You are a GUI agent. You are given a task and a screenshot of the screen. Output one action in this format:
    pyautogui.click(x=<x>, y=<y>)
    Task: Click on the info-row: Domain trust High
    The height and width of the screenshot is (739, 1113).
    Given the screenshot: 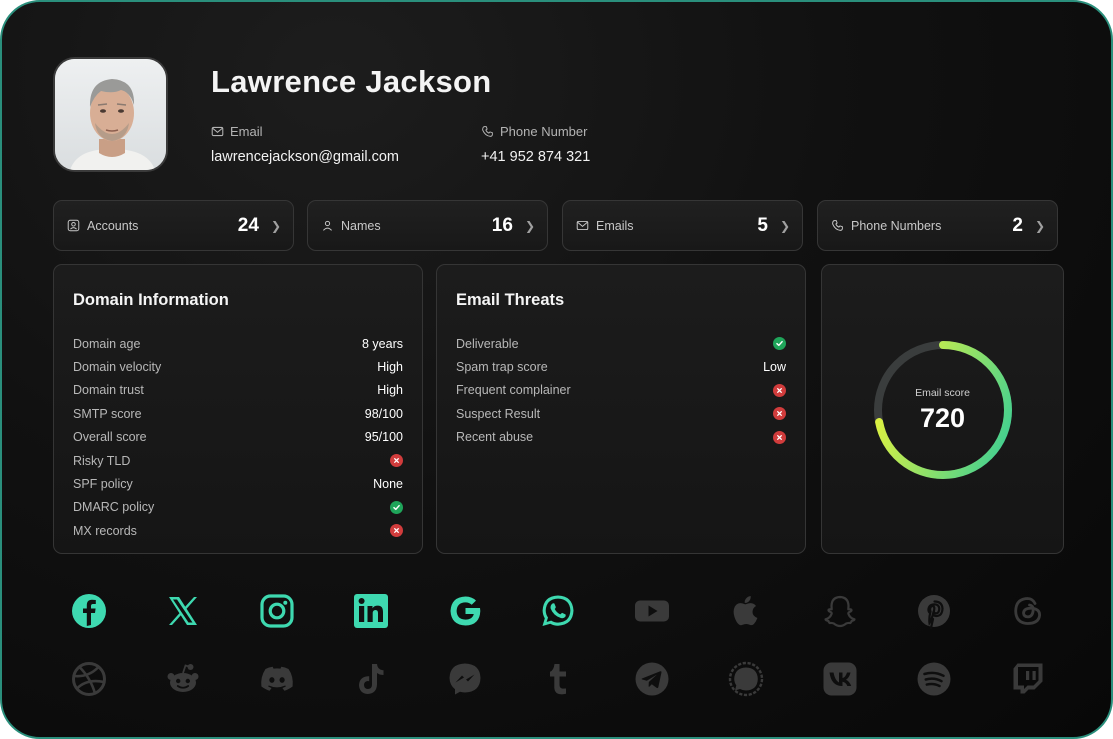 What is the action you would take?
    pyautogui.click(x=238, y=390)
    